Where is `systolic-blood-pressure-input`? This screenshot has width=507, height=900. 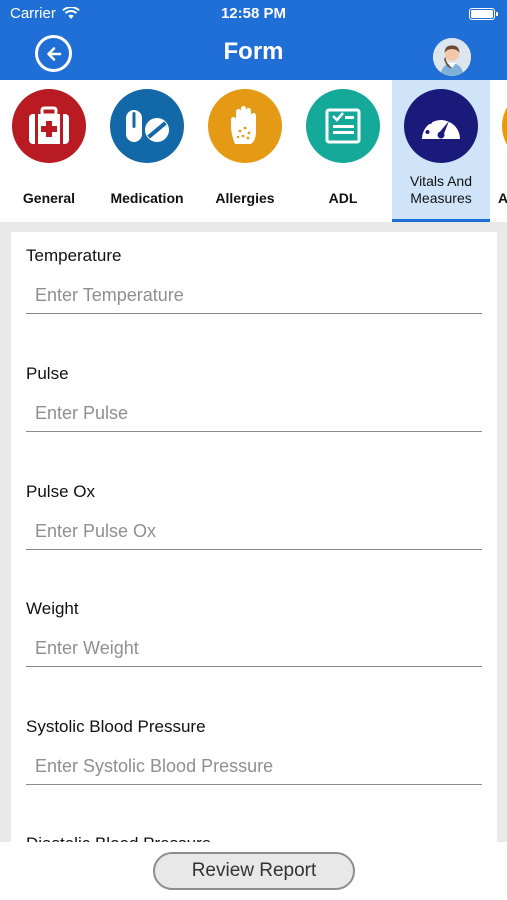 systolic-blood-pressure-input is located at coordinates (254, 767).